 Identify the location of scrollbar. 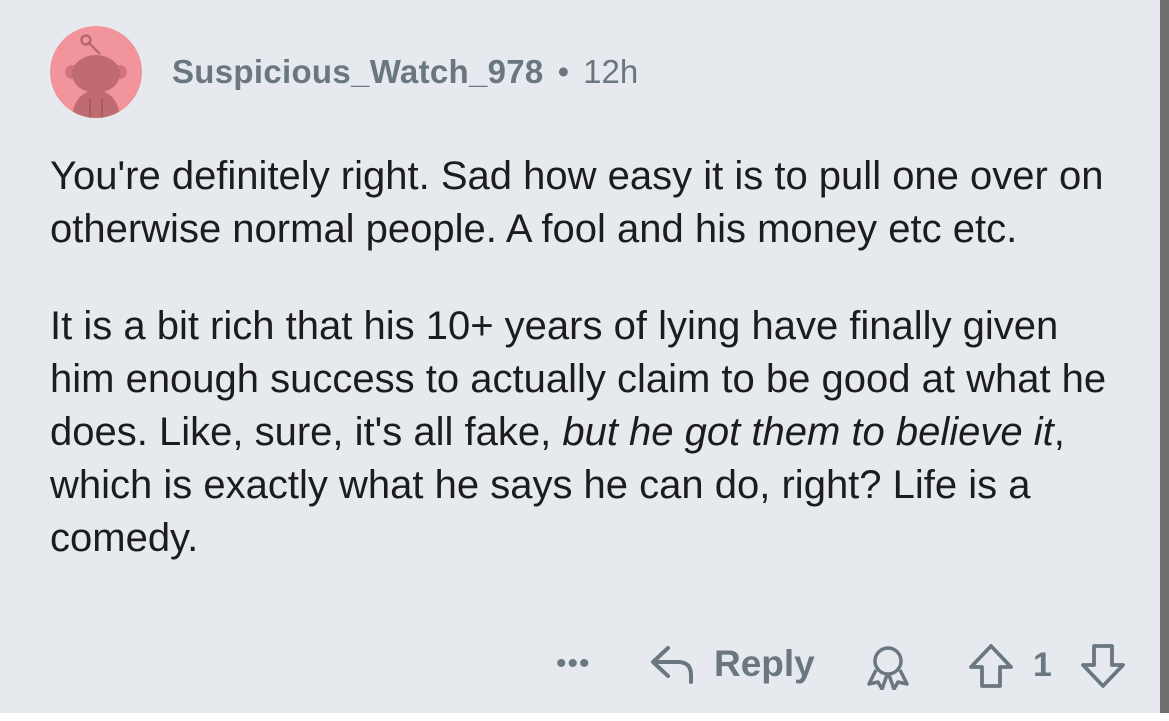
(1164, 360).